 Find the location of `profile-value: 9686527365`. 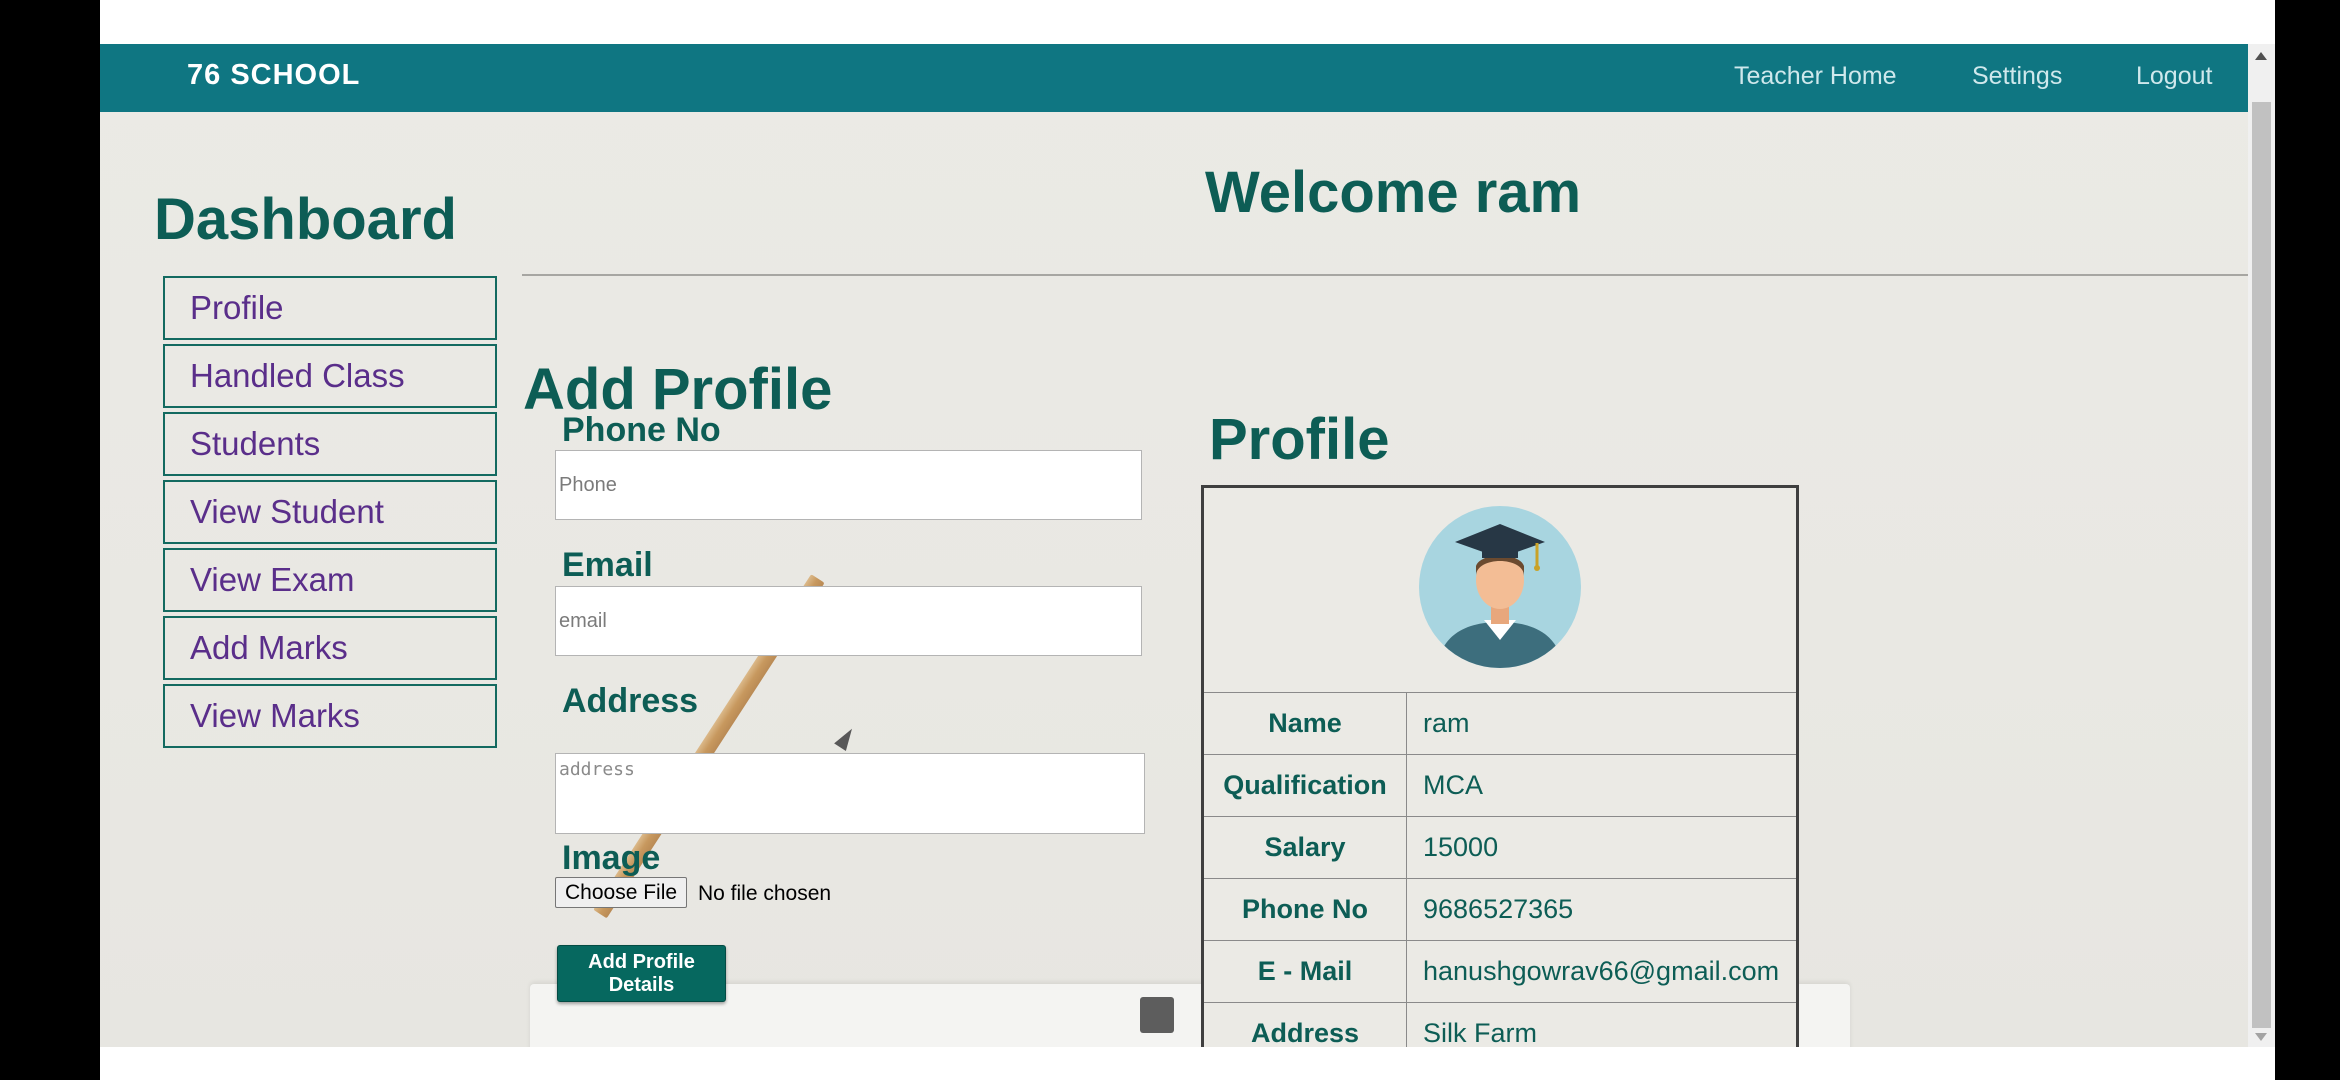

profile-value: 9686527365 is located at coordinates (1498, 909).